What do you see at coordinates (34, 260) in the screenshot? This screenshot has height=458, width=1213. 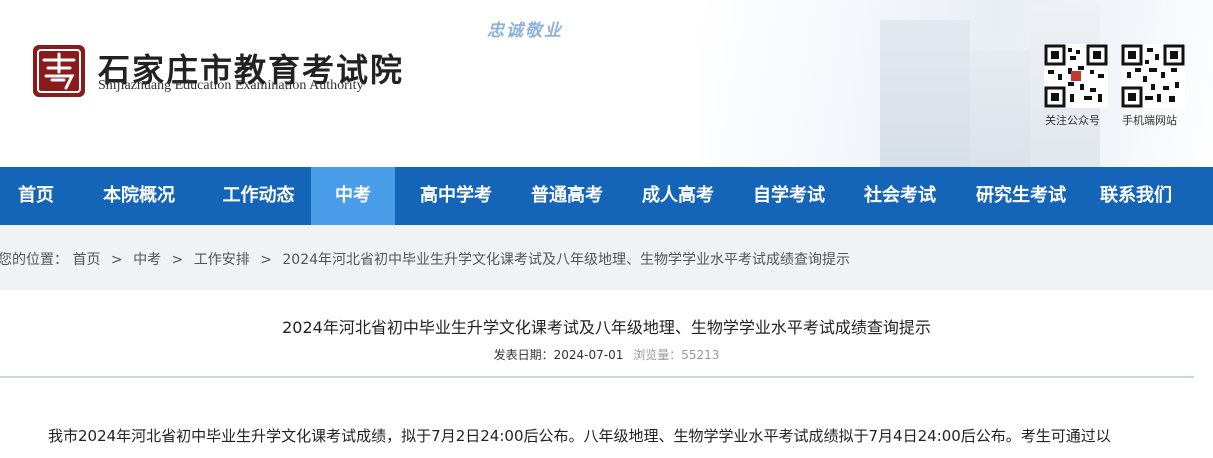 I see `breadcrumb-prefix: 您的位置：` at bounding box center [34, 260].